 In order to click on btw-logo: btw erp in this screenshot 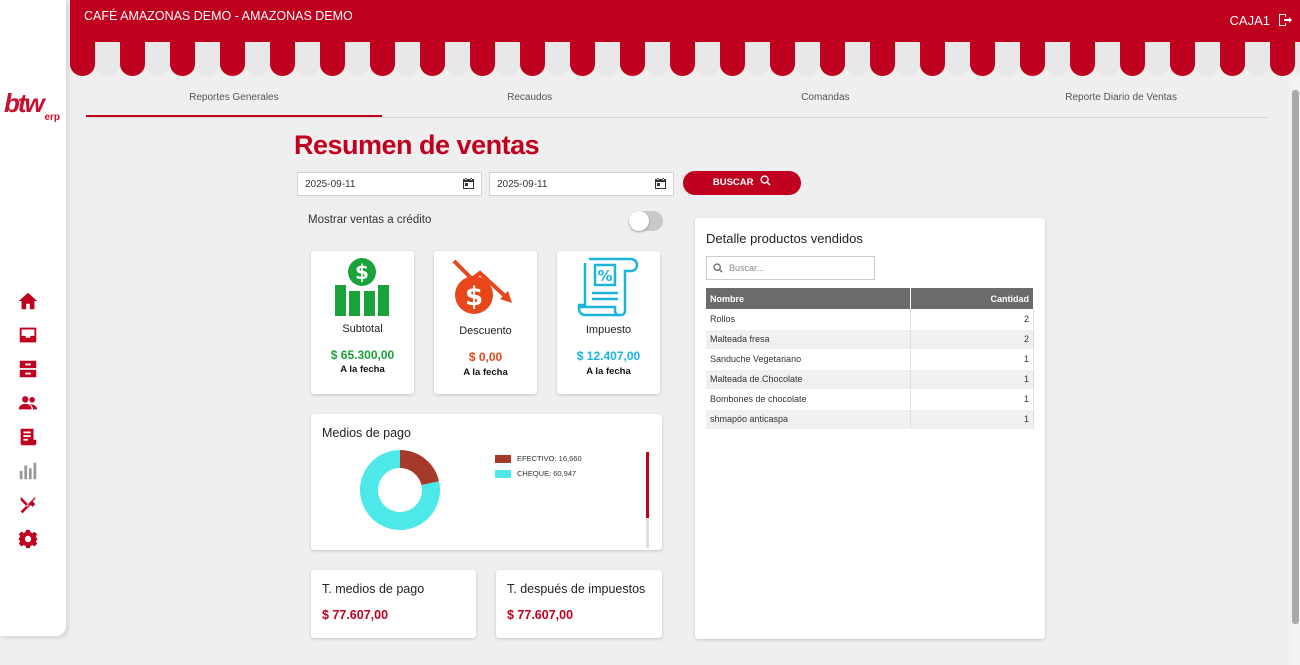, I will do `click(34, 108)`.